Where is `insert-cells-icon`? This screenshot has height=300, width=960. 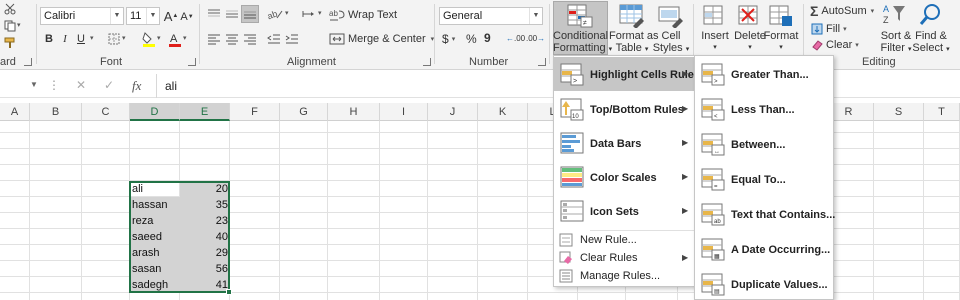 insert-cells-icon is located at coordinates (715, 16).